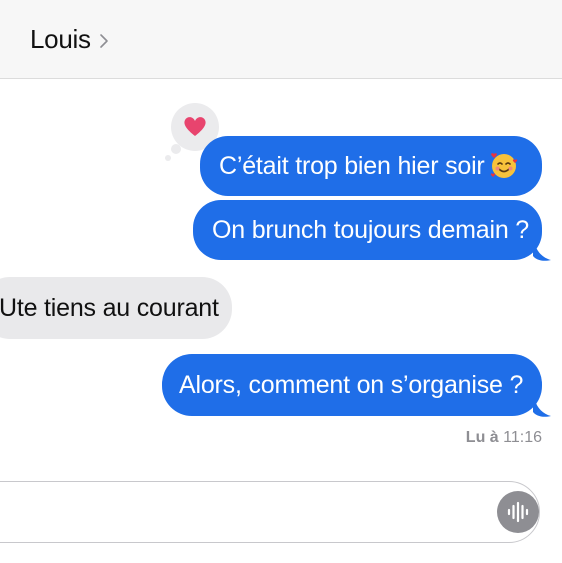 The image size is (562, 563). What do you see at coordinates (352, 166) in the screenshot?
I see `message-text: C’était trop bien hier soir` at bounding box center [352, 166].